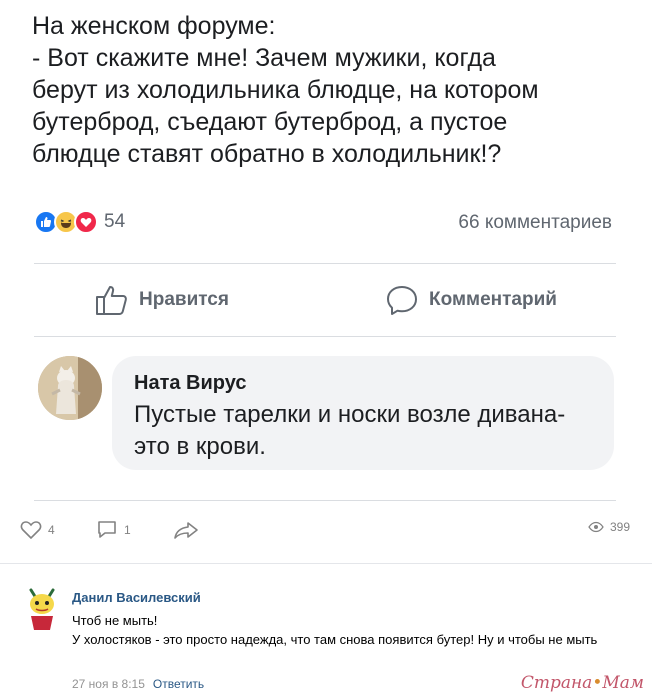  I want to click on comment-date: 27 ноя в 8:15, so click(108, 684).